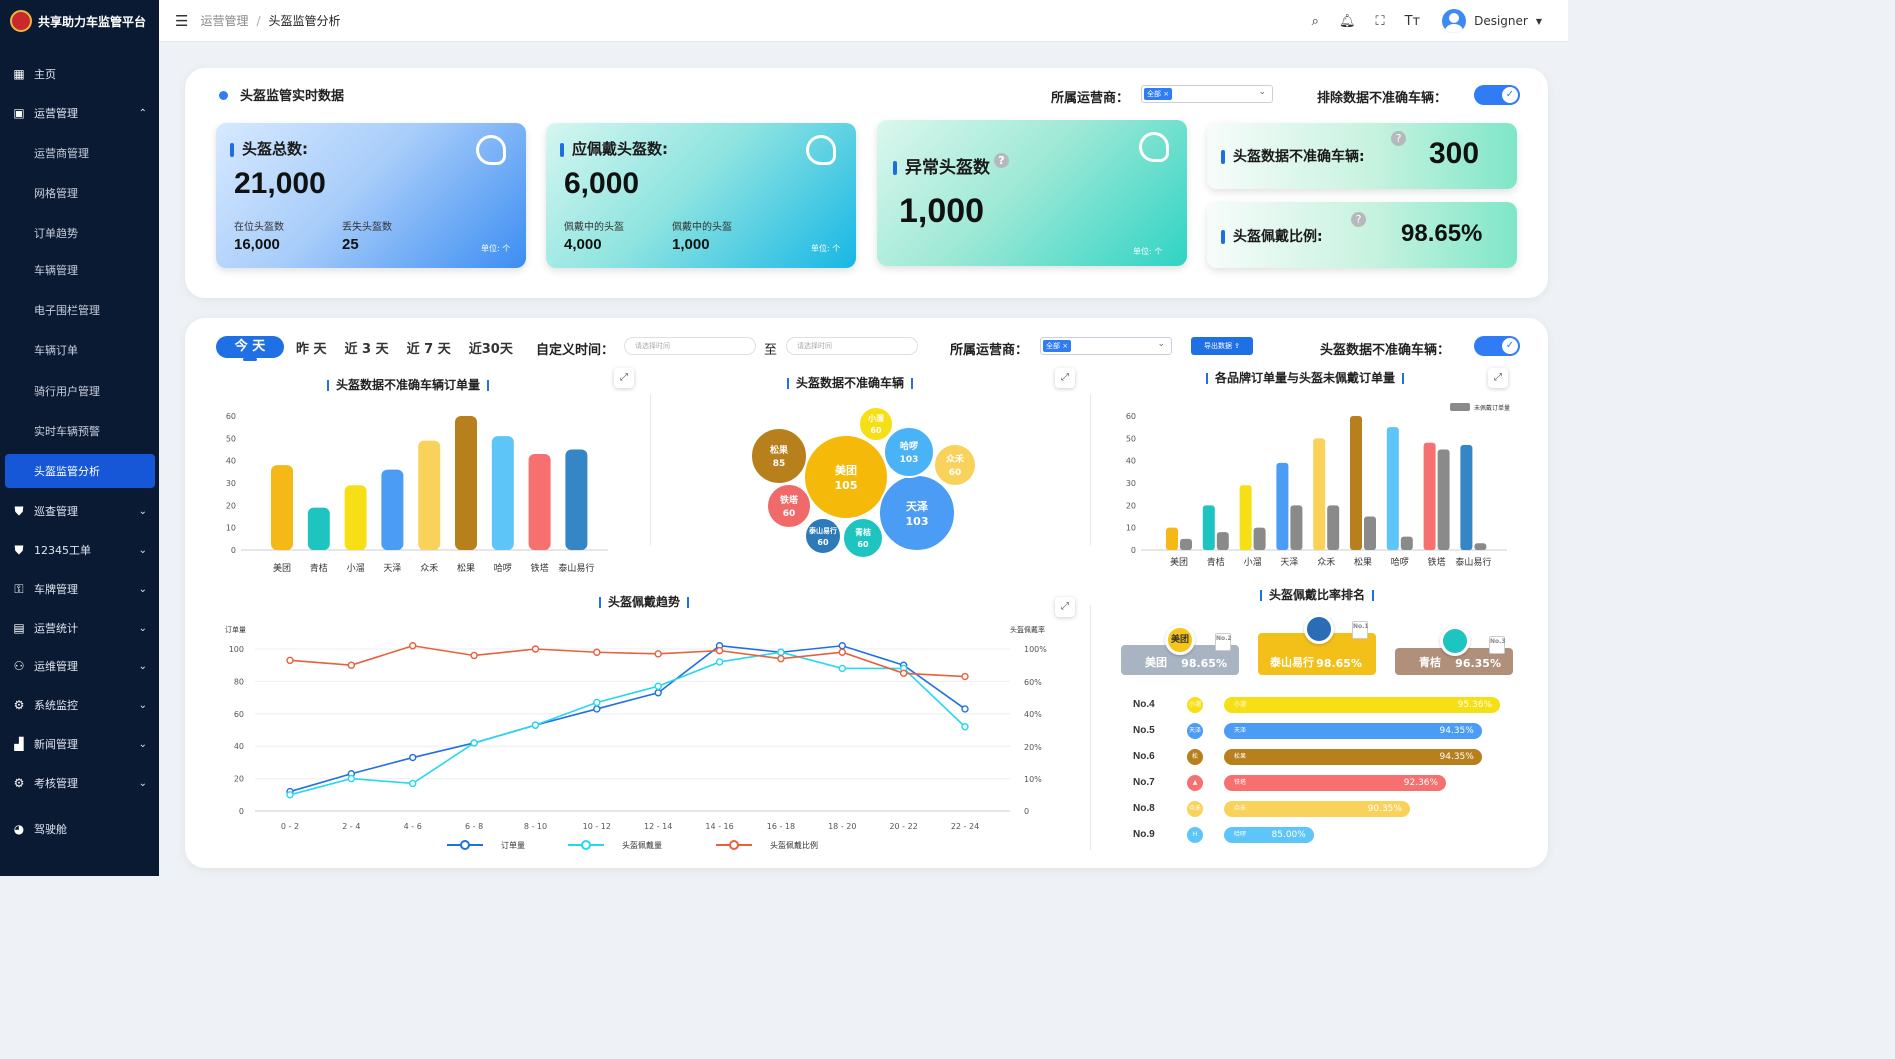  What do you see at coordinates (540, 568) in the screenshot?
I see `x-tick: 铁塔` at bounding box center [540, 568].